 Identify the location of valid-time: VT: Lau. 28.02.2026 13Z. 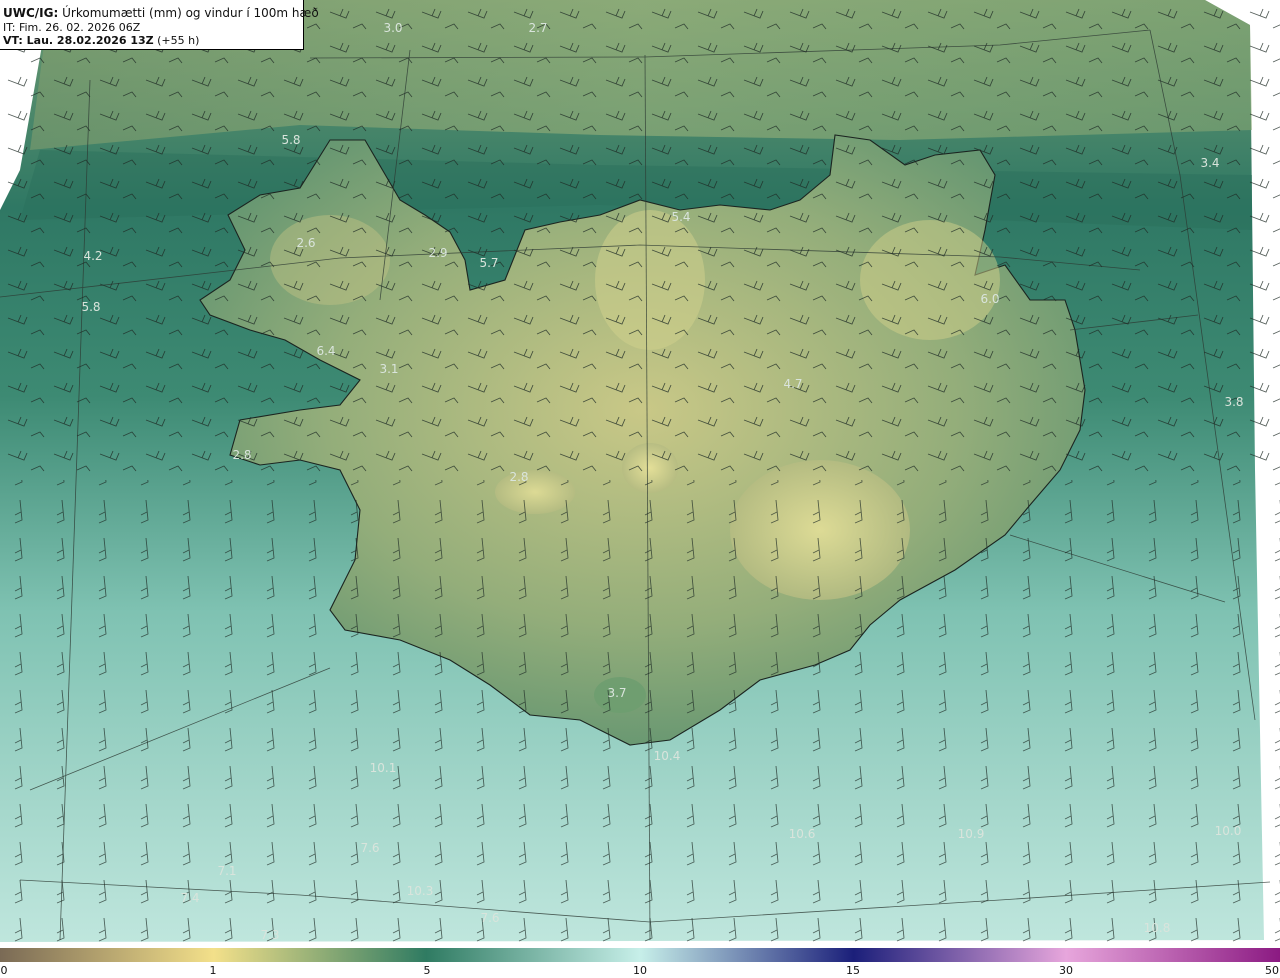
(78, 40).